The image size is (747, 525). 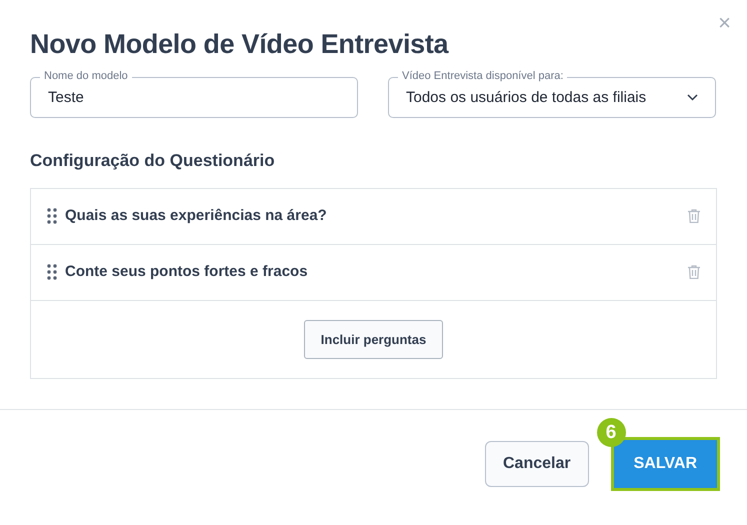 I want to click on section-heading: Configuração do Questionário, so click(x=153, y=161).